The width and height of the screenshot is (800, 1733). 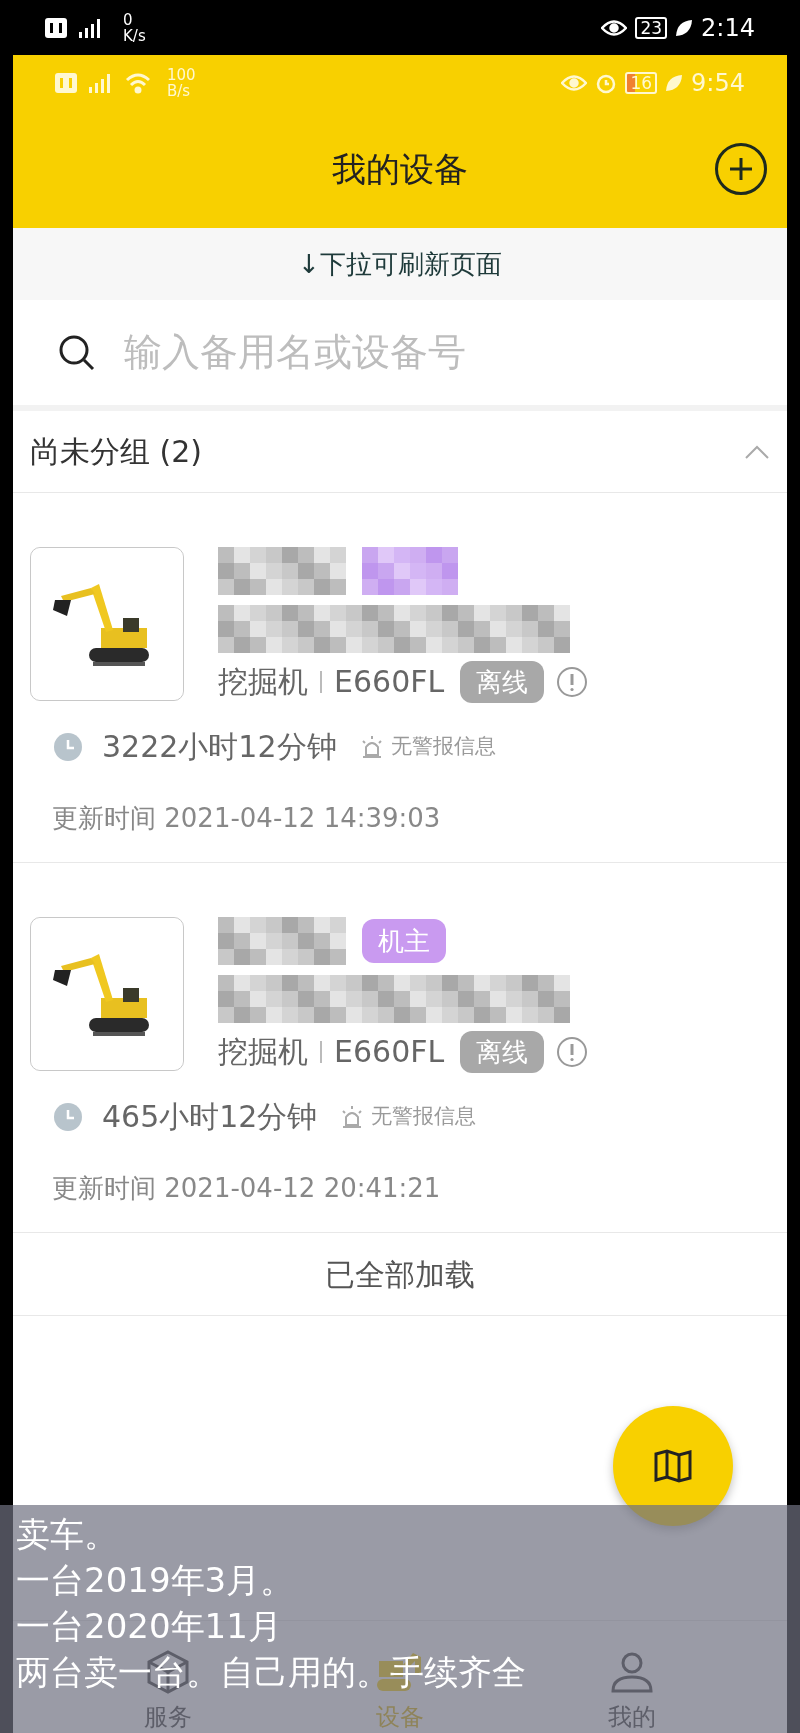 I want to click on search-icon, so click(x=77, y=352).